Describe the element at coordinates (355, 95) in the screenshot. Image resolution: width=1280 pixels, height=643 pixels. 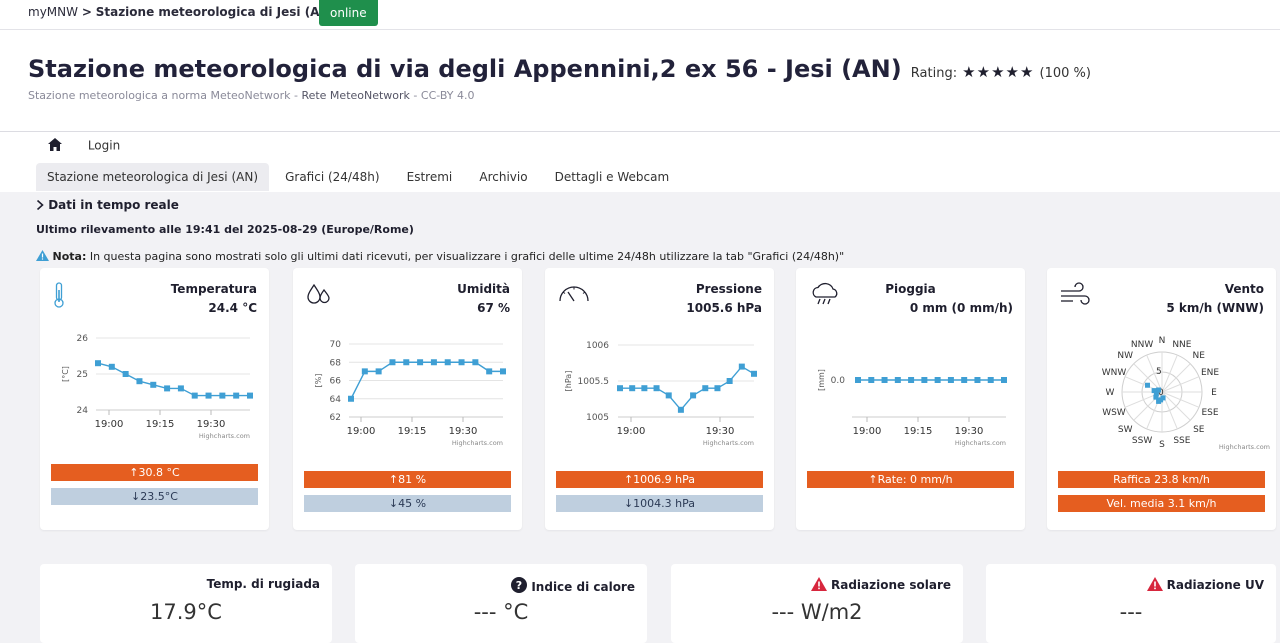
I see `network-link: Rete MeteoNetwork` at that location.